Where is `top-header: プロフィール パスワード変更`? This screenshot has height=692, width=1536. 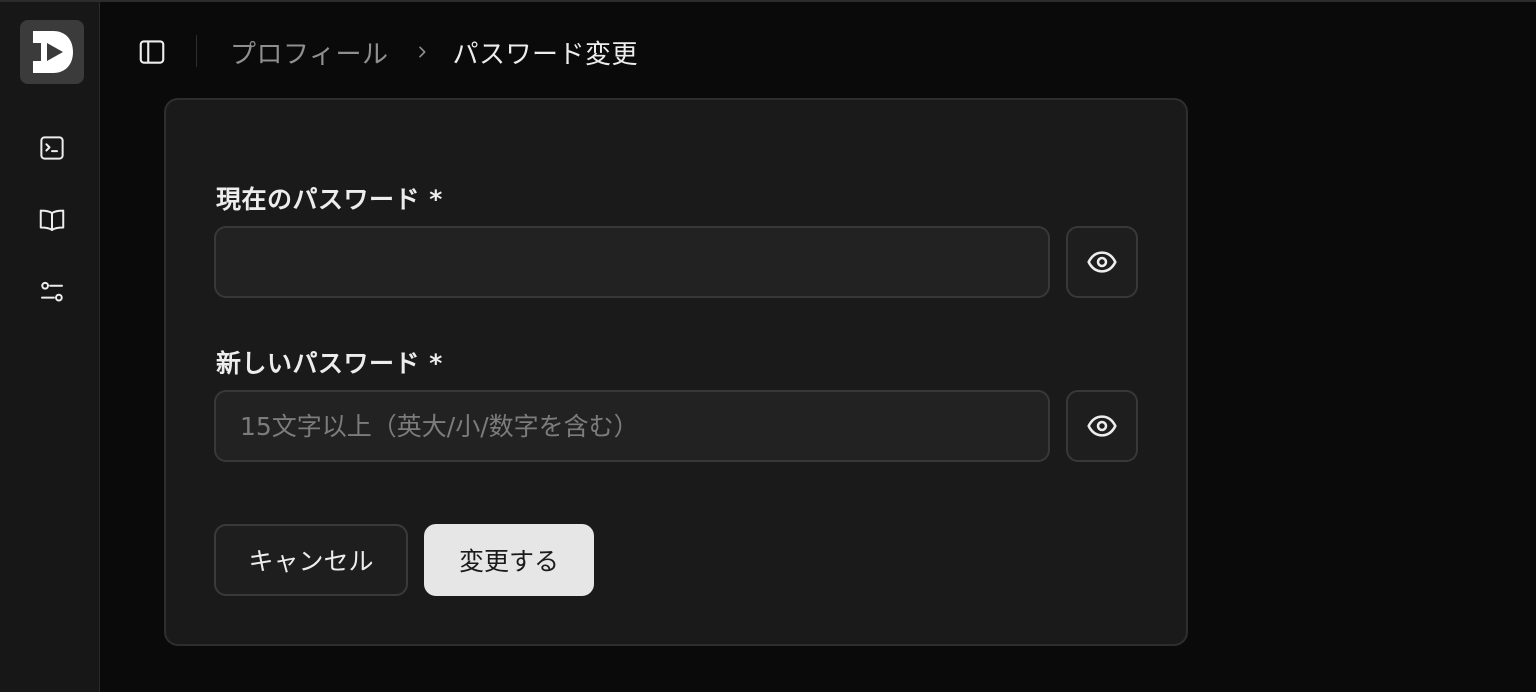 top-header: プロフィール パスワード変更 is located at coordinates (818, 49).